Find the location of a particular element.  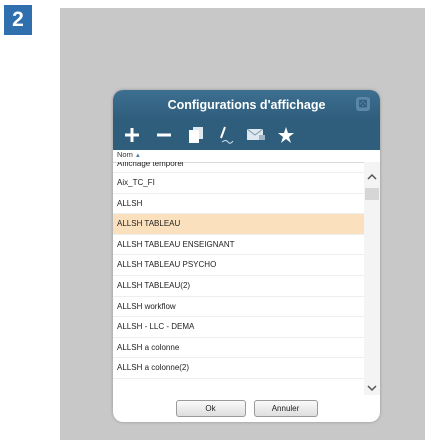

rename-pen-icon is located at coordinates (226, 135).